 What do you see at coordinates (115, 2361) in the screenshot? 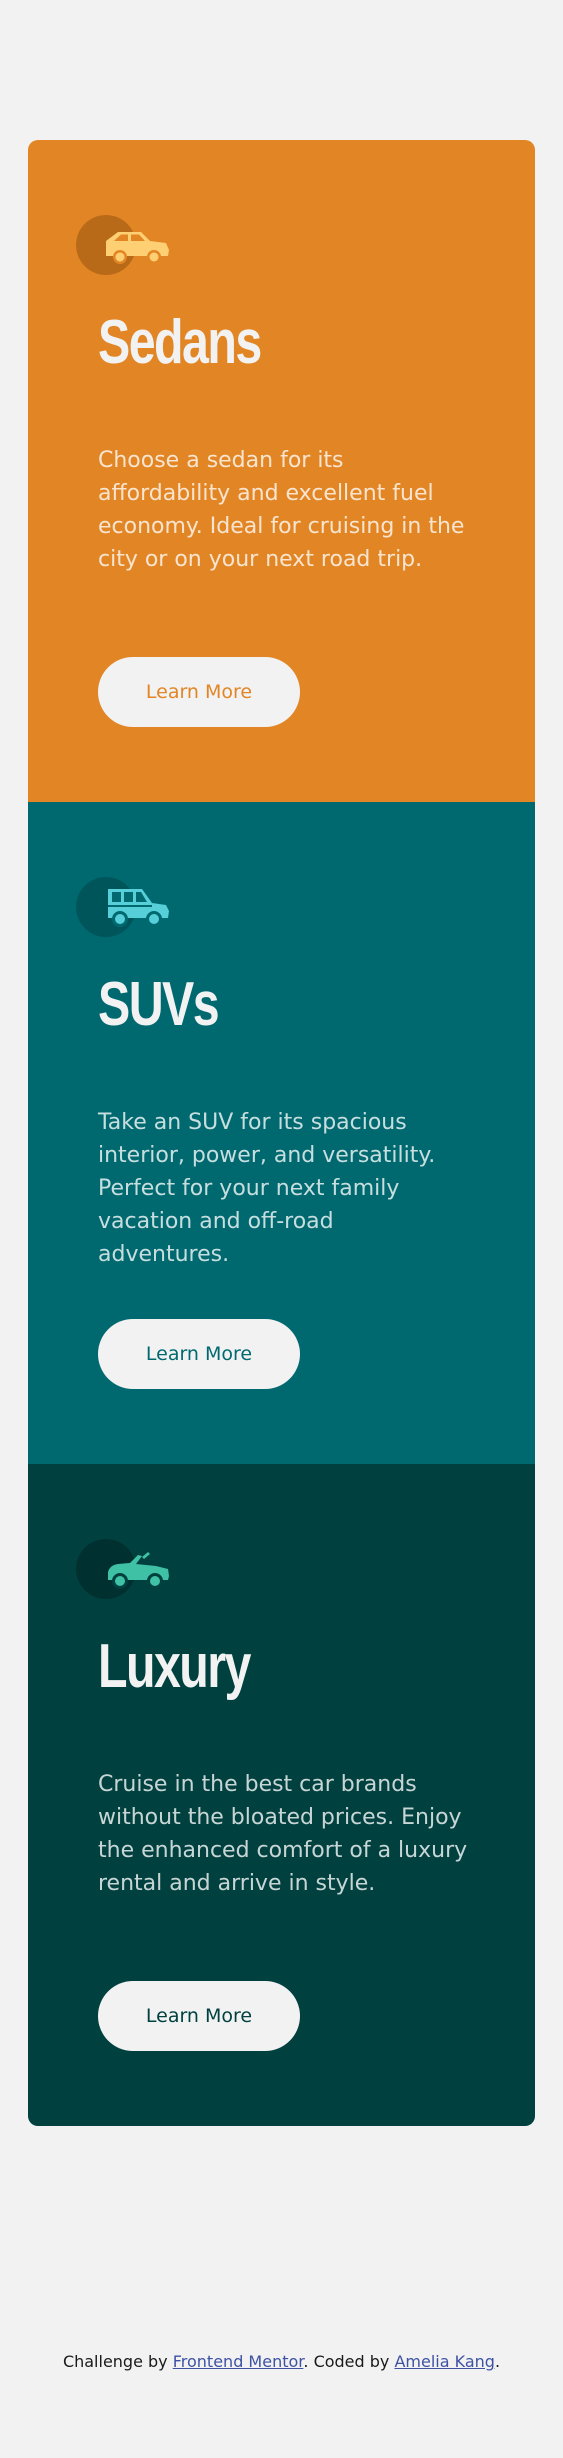
I see `attribution-prefix: Challenge by` at bounding box center [115, 2361].